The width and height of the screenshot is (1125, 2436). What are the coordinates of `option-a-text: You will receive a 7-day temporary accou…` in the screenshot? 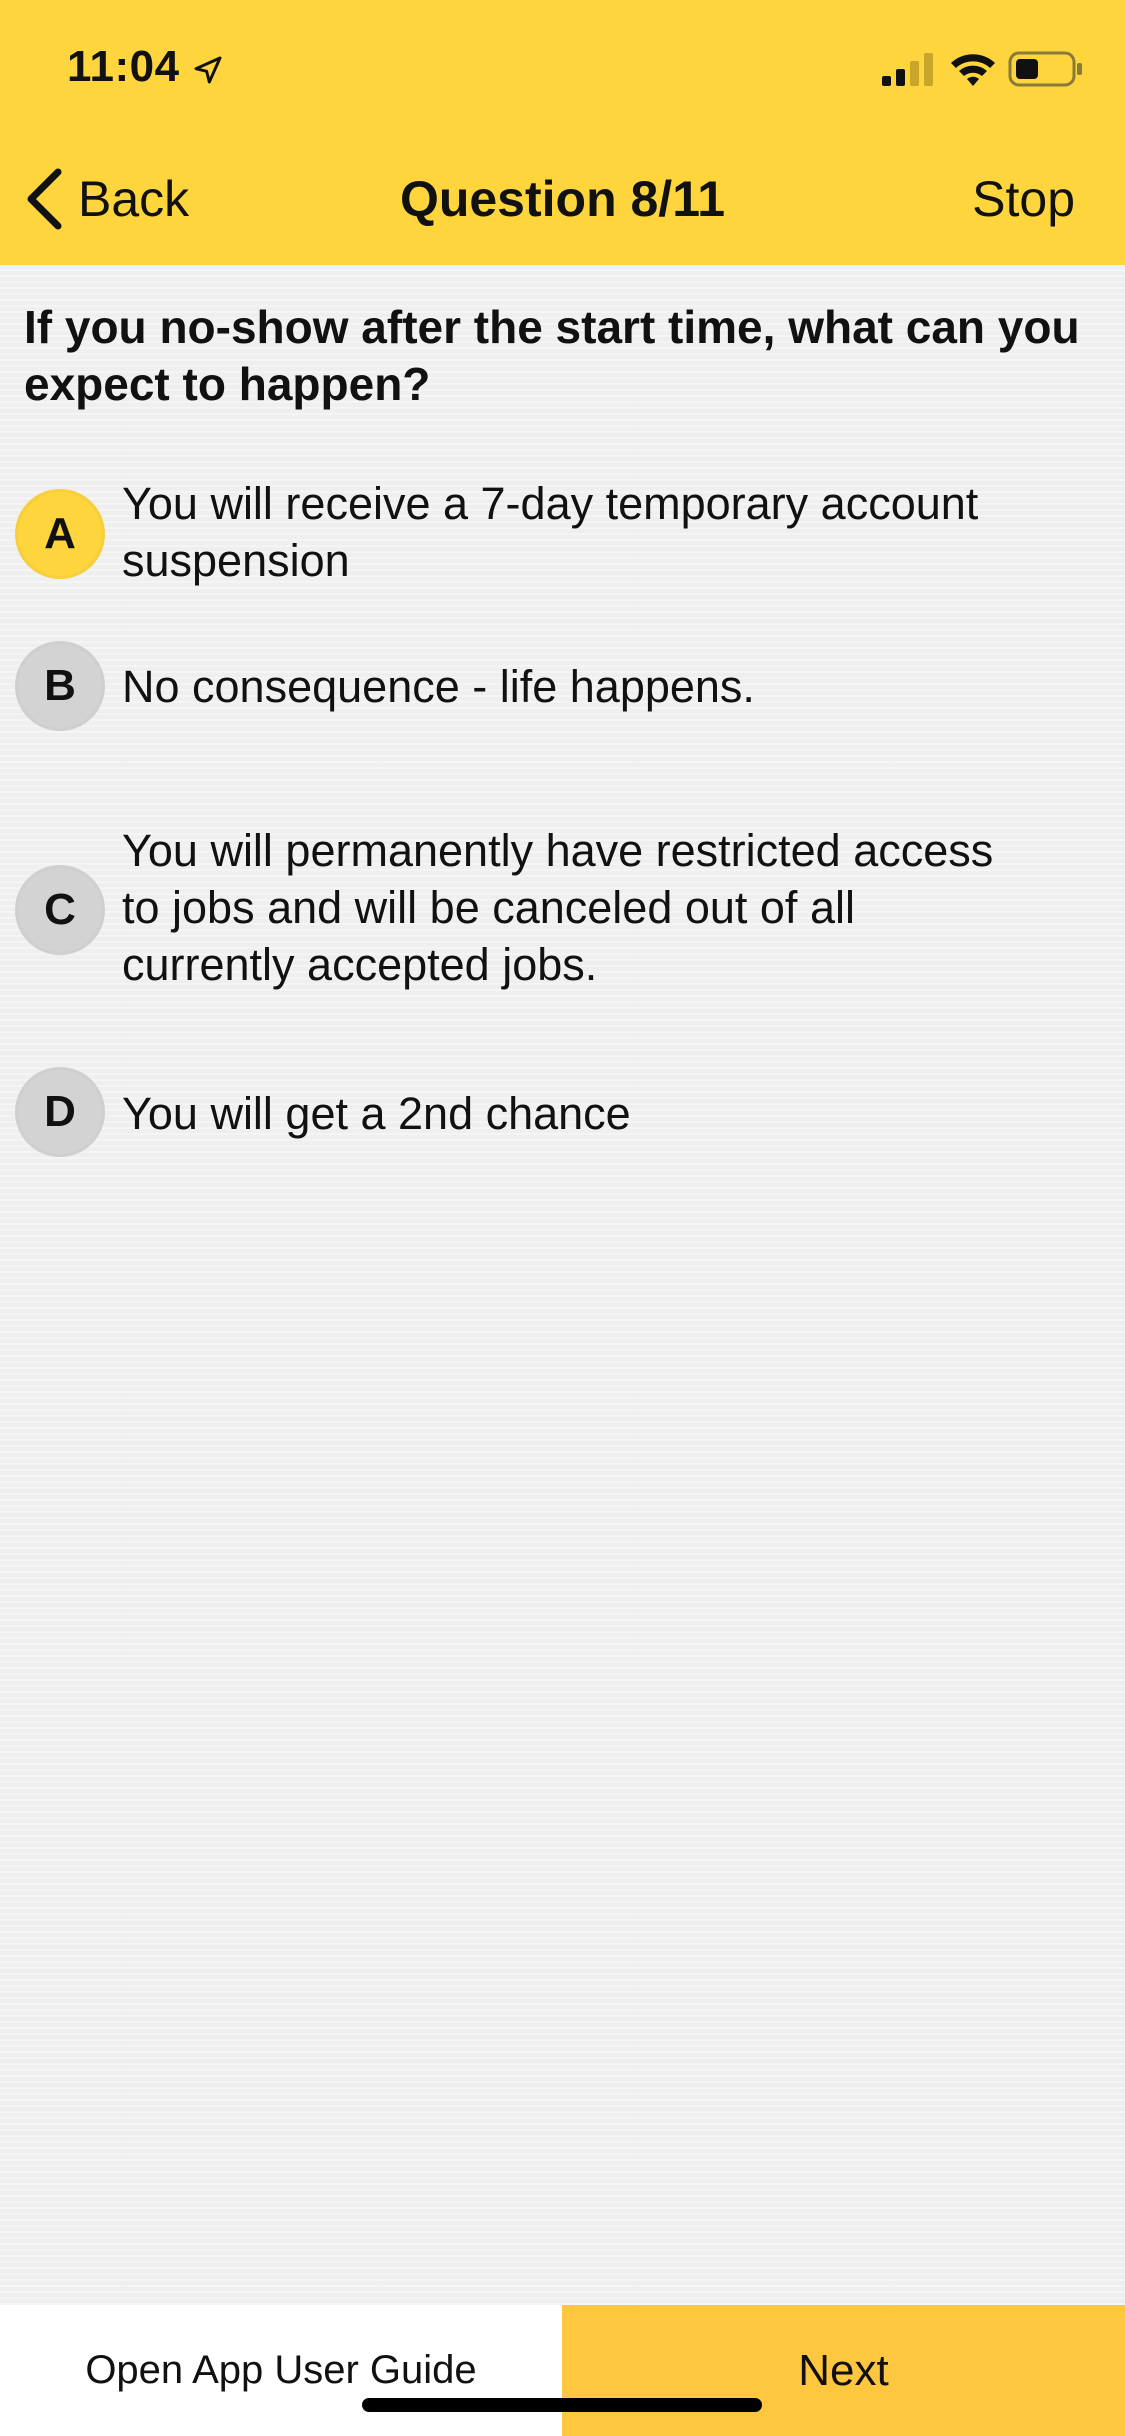 It's located at (550, 532).